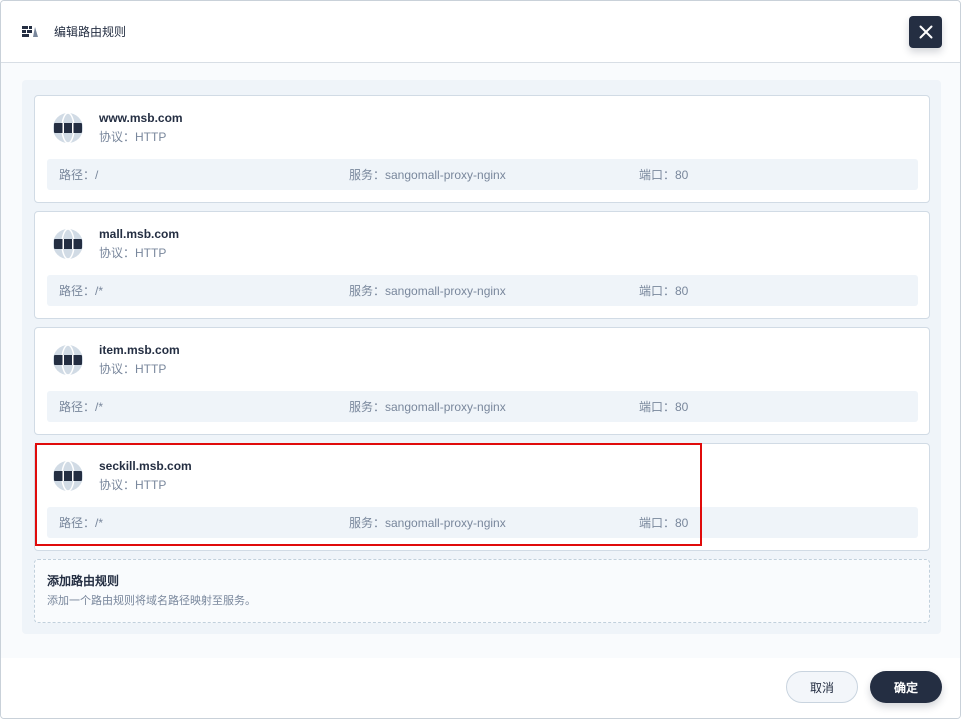 The width and height of the screenshot is (961, 719). What do you see at coordinates (480, 688) in the screenshot?
I see `dialog-footer: 取消 确定` at bounding box center [480, 688].